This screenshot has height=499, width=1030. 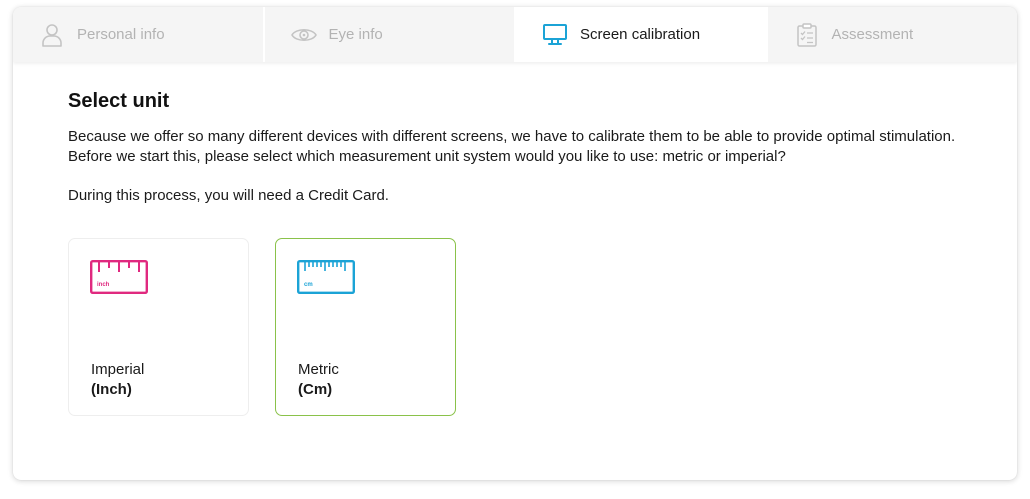 I want to click on option-name: Imperial, so click(x=118, y=369).